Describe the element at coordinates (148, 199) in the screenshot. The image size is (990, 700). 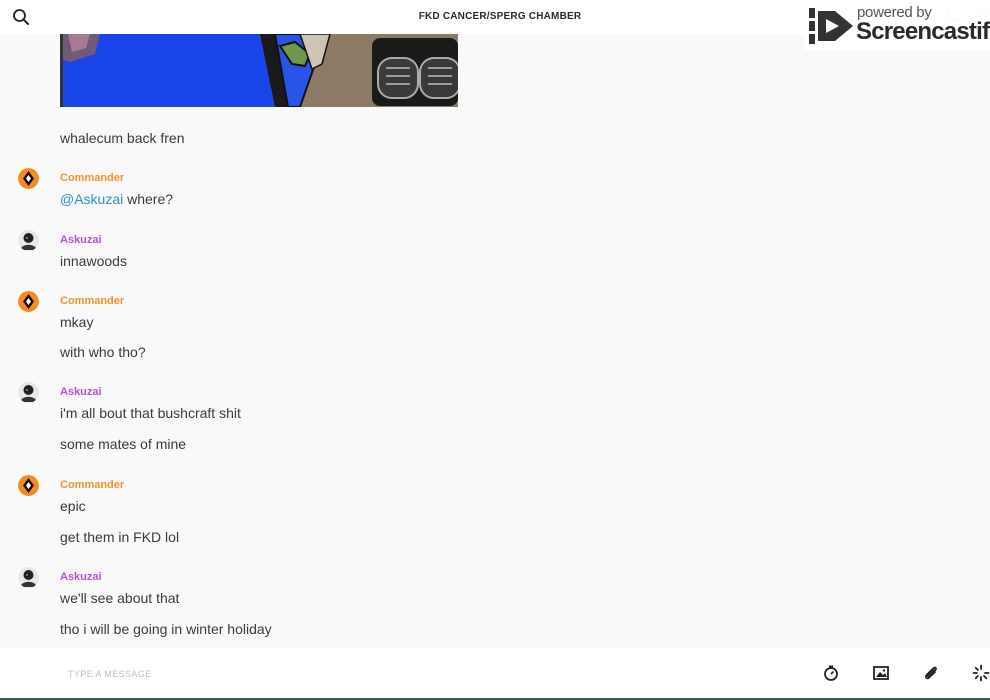
I see `message-text-part: where?` at that location.